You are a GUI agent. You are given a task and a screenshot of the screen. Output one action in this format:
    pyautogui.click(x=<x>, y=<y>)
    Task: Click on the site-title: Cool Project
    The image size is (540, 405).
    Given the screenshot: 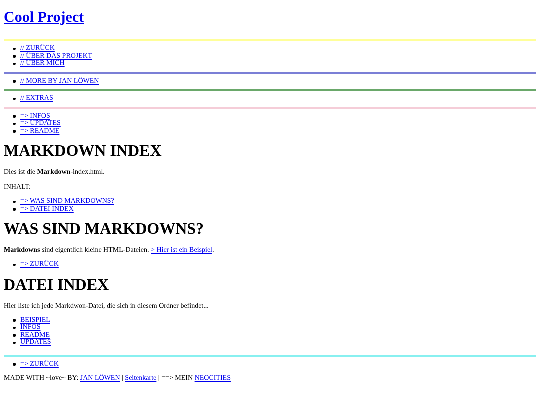 What is the action you would take?
    pyautogui.click(x=44, y=18)
    